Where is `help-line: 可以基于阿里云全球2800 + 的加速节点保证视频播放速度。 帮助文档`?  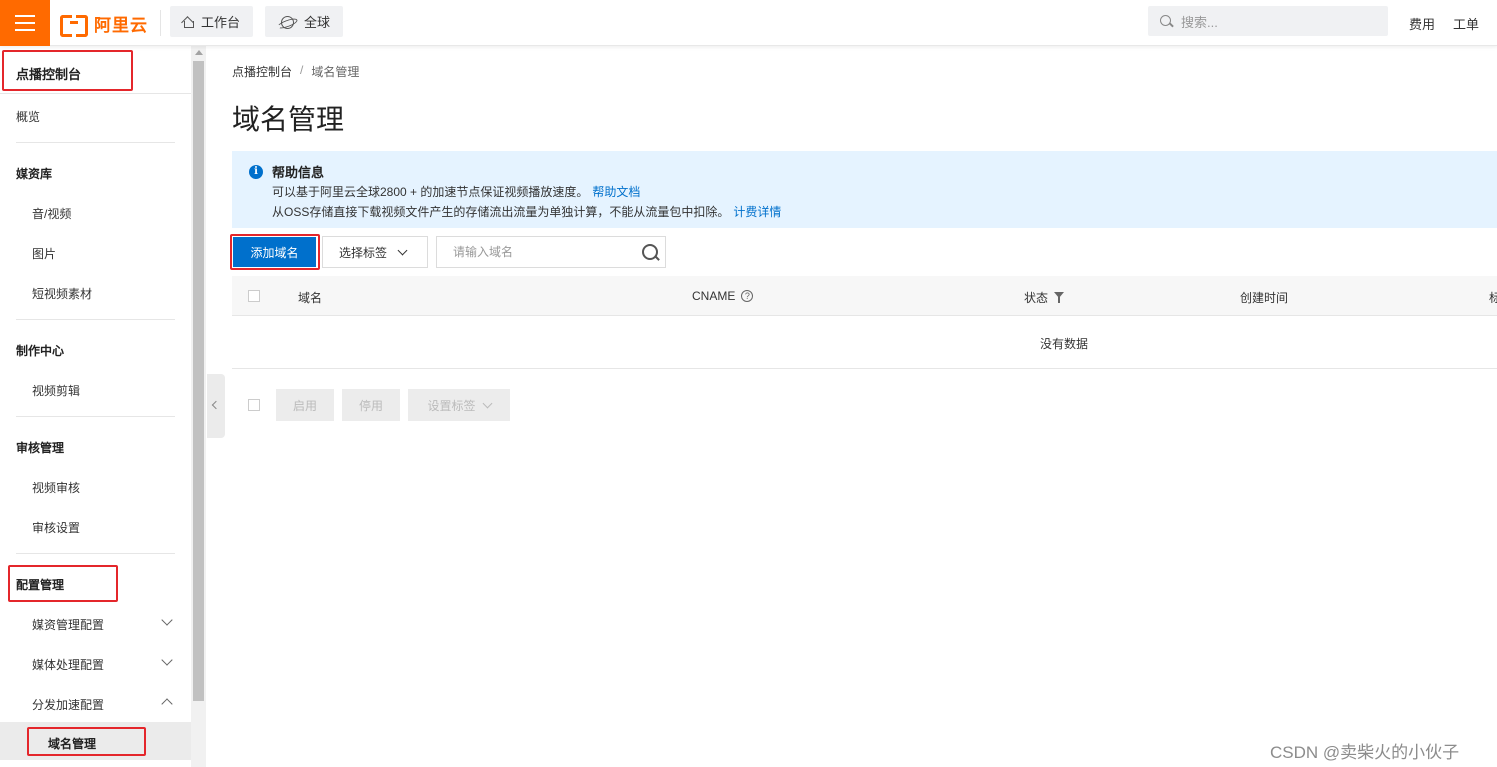
help-line: 可以基于阿里云全球2800 + 的加速节点保证视频播放速度。 帮助文档 is located at coordinates (456, 191).